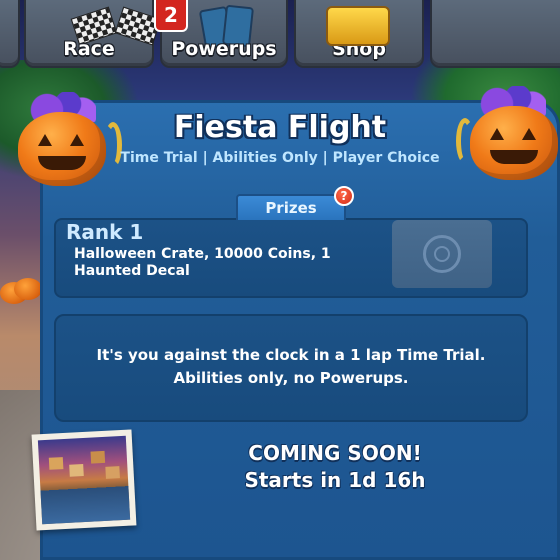  Describe the element at coordinates (344, 196) in the screenshot. I see `help-icon: ?` at that location.